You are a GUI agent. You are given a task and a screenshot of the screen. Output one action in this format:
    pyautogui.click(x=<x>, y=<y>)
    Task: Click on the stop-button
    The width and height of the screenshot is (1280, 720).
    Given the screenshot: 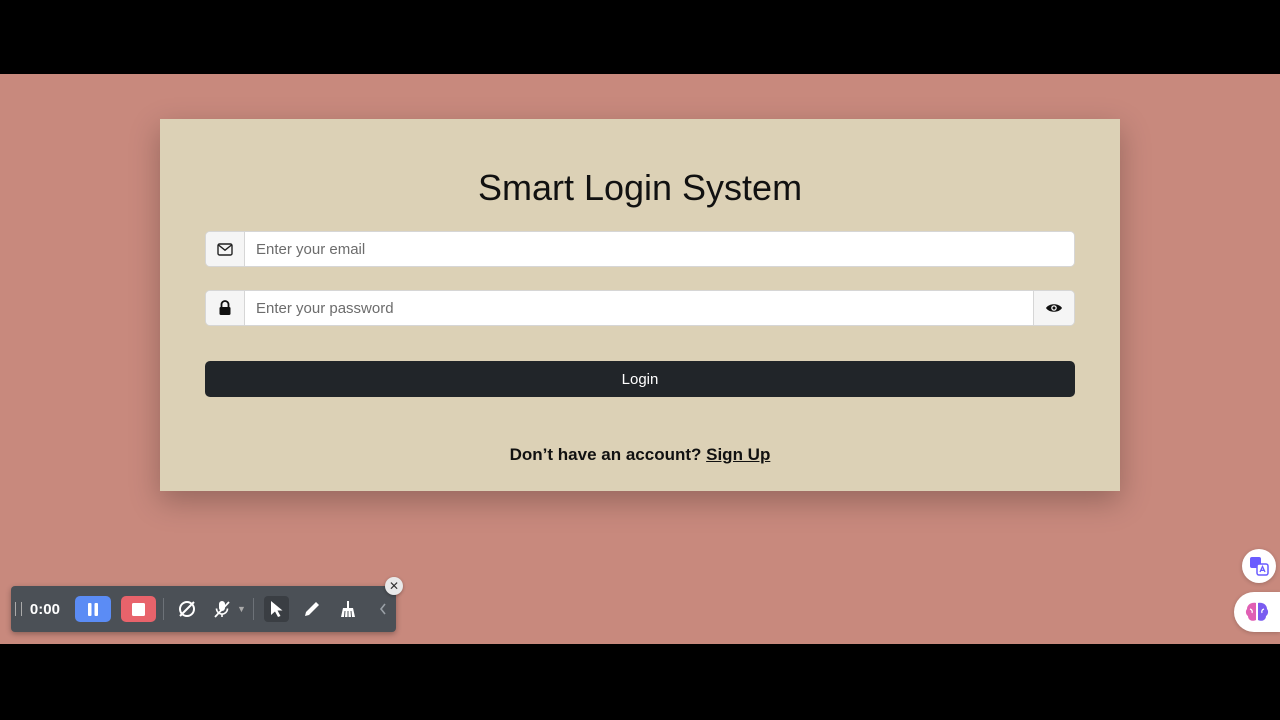 What is the action you would take?
    pyautogui.click(x=138, y=609)
    